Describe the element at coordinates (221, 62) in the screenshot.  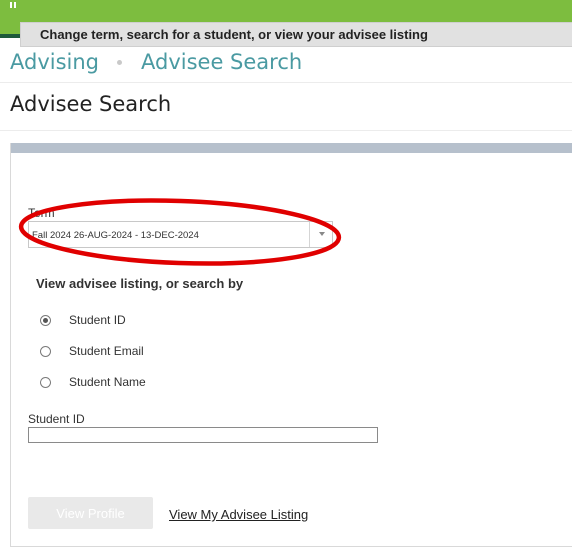
I see `breadcrumb-advisee-search: Advisee Search` at that location.